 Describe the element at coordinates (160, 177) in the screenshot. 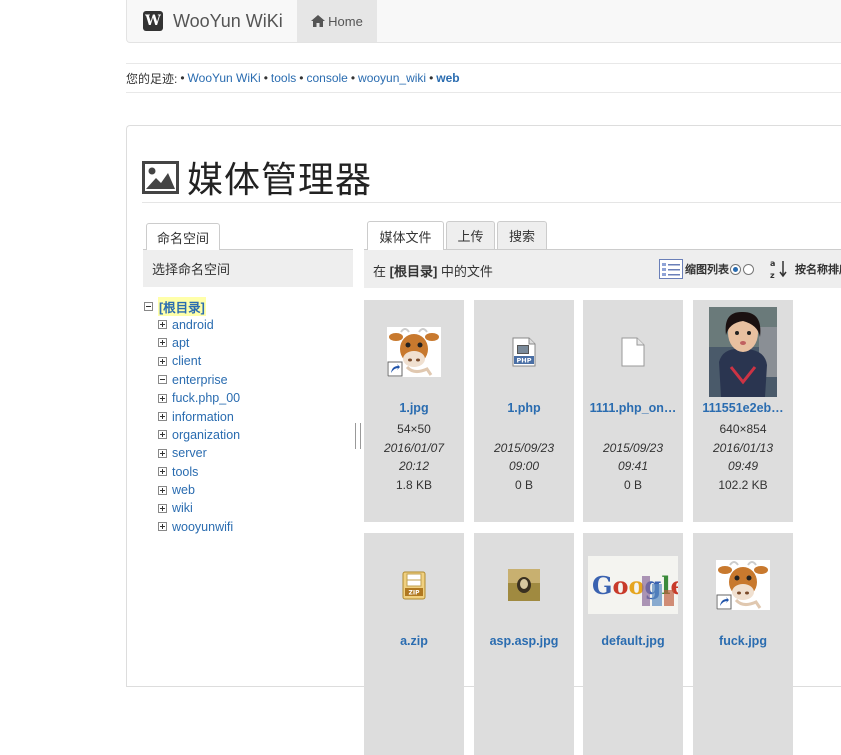

I see `image-icon` at that location.